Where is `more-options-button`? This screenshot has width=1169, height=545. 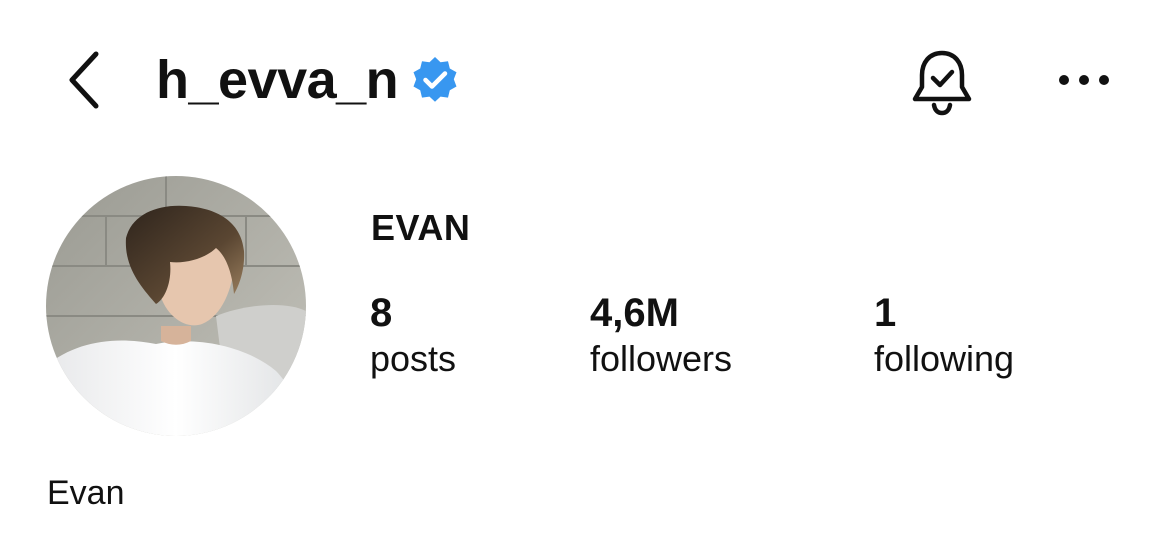
more-options-button is located at coordinates (1084, 80).